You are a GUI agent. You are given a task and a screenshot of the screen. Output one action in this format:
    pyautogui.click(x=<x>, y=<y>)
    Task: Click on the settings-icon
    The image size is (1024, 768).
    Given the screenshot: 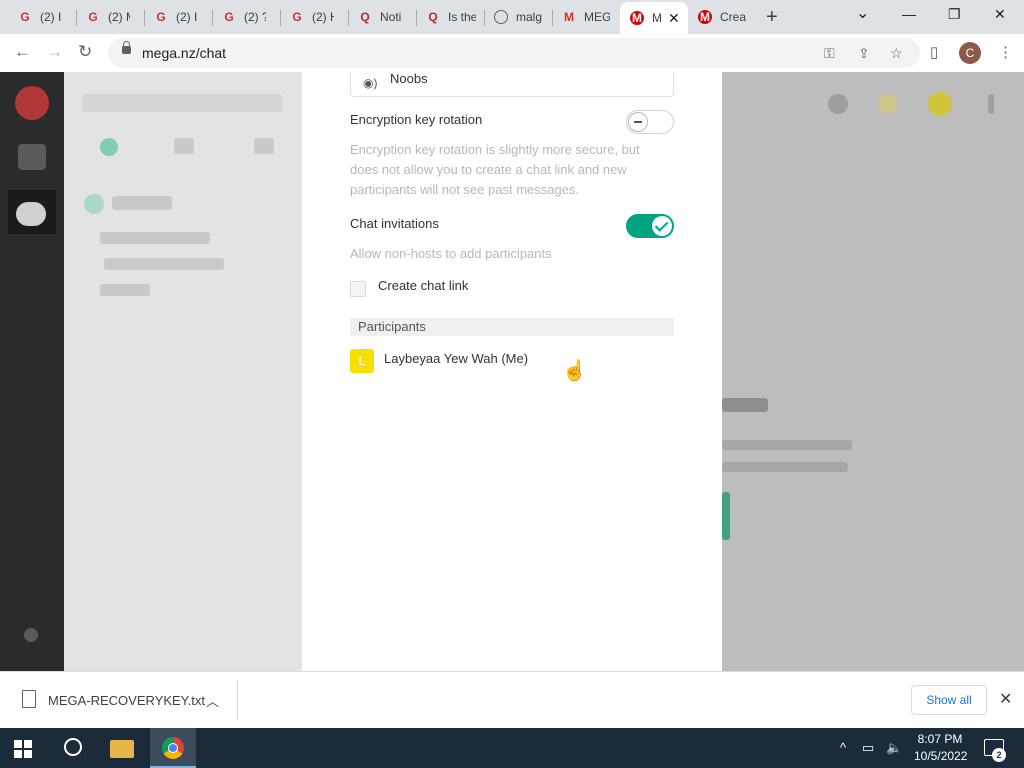 What is the action you would take?
    pyautogui.click(x=31, y=635)
    